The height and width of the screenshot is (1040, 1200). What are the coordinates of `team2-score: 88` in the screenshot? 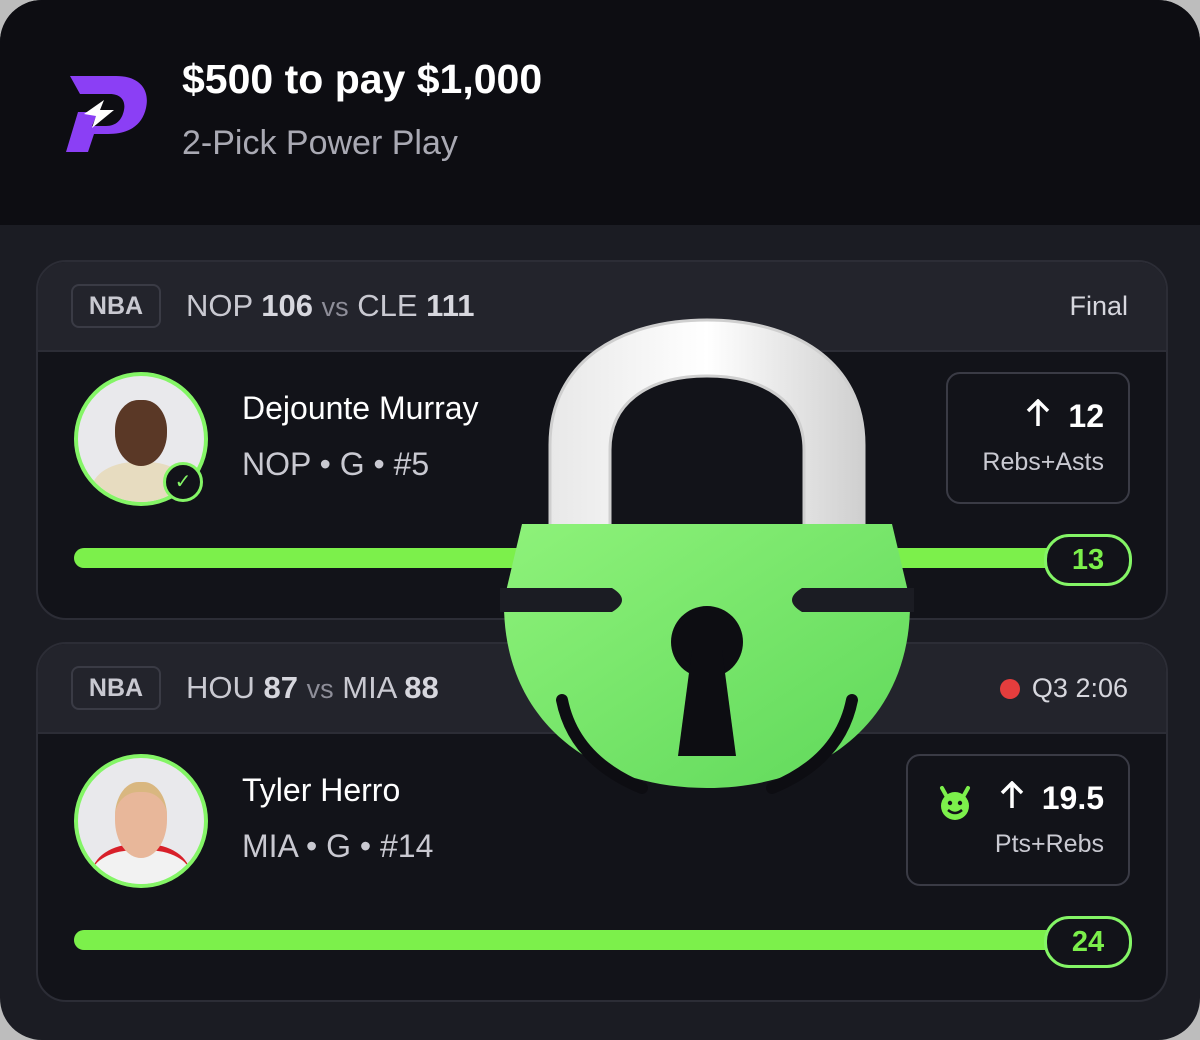 It's located at (421, 687).